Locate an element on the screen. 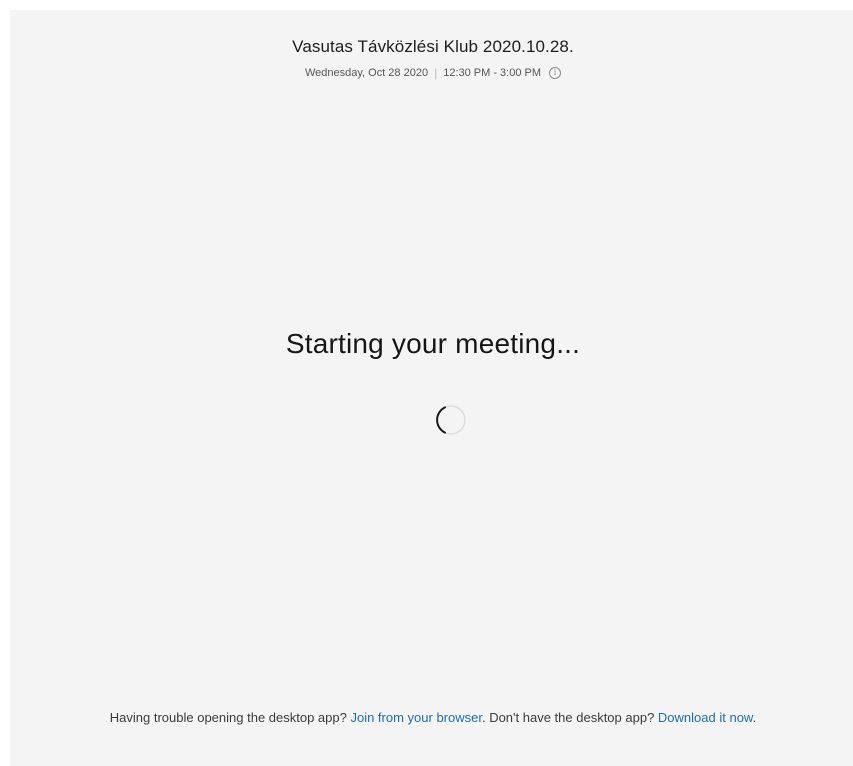 The height and width of the screenshot is (766, 853). footer-trouble-text: Having trouble opening the desktop app? is located at coordinates (230, 717).